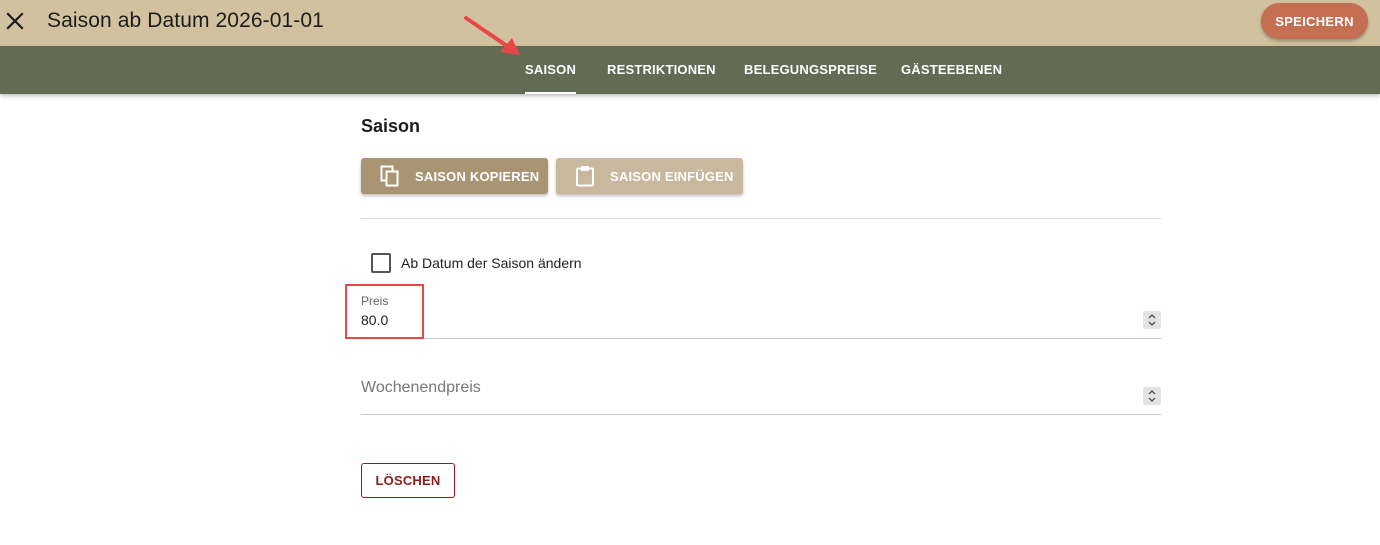 The width and height of the screenshot is (1380, 545). Describe the element at coordinates (477, 176) in the screenshot. I see `copy-season-label: SAISON KOPIEREN` at that location.